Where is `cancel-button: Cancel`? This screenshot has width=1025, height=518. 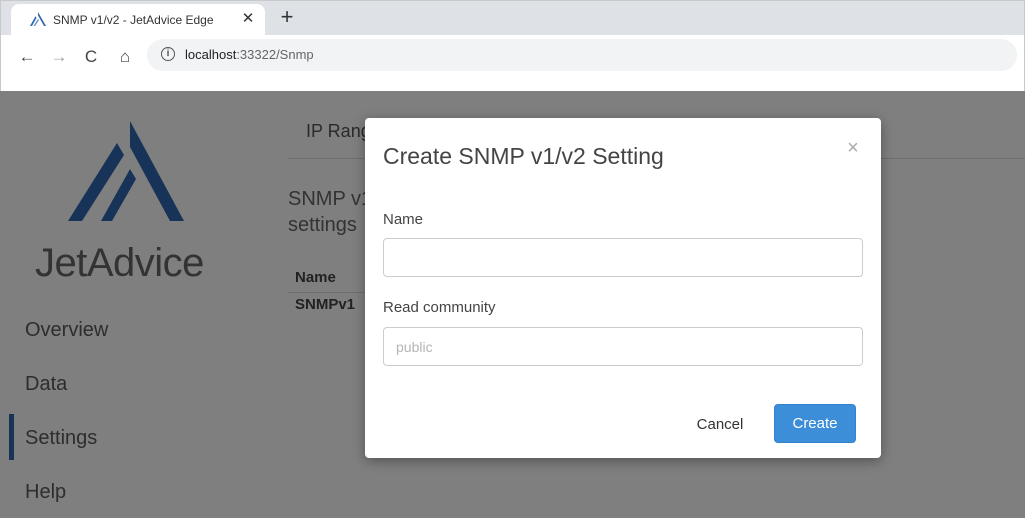
cancel-button: Cancel is located at coordinates (720, 424).